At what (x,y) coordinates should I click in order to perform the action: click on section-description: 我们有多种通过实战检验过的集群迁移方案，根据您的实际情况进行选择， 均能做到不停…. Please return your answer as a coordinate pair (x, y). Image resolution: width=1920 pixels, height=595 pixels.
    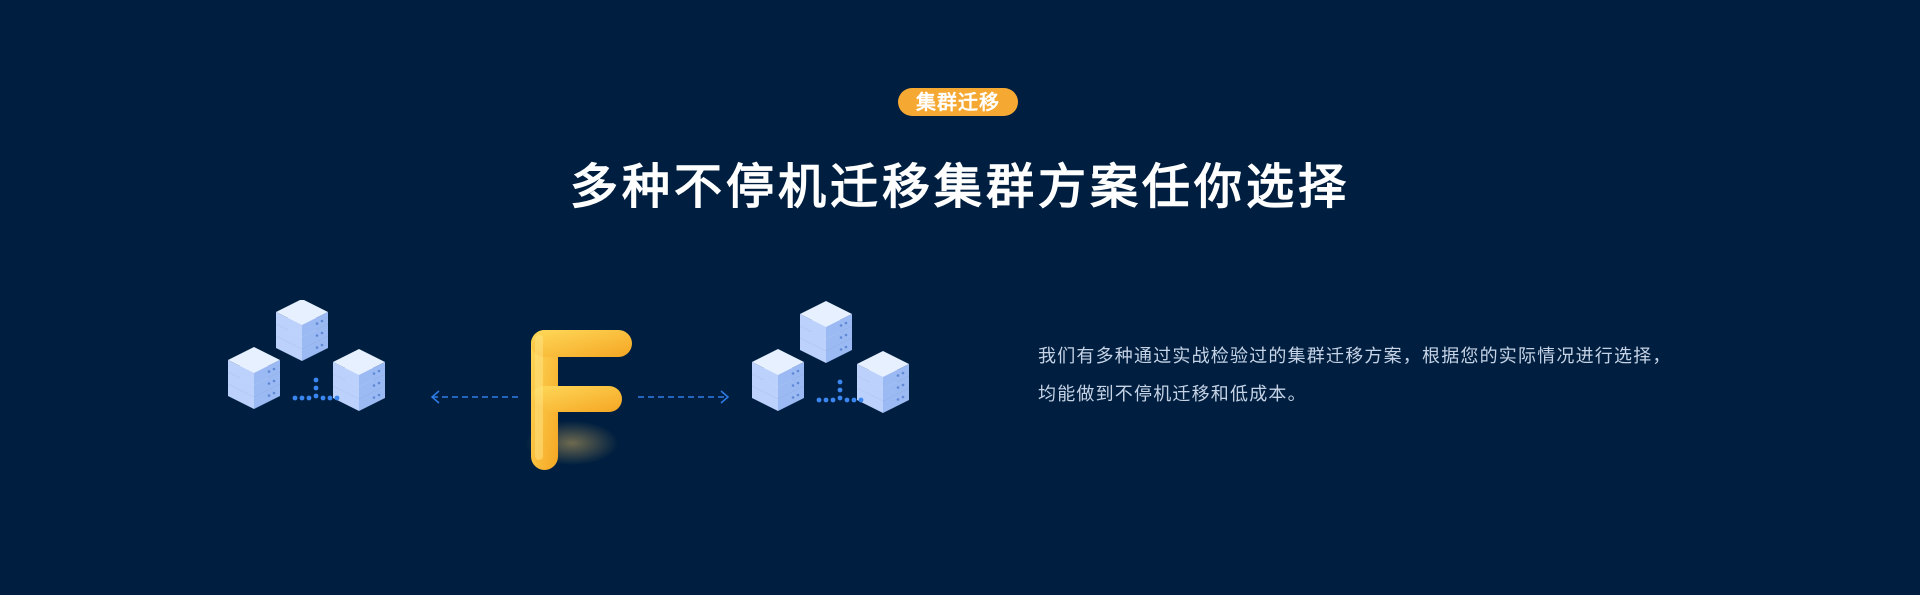
    Looking at the image, I should click on (1368, 376).